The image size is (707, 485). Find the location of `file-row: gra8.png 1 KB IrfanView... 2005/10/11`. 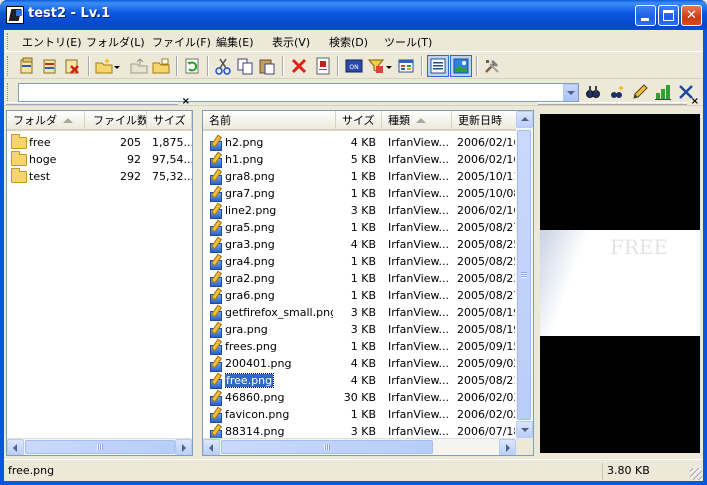

file-row: gra8.png 1 KB IrfanView... 2005/10/11 is located at coordinates (359, 176).